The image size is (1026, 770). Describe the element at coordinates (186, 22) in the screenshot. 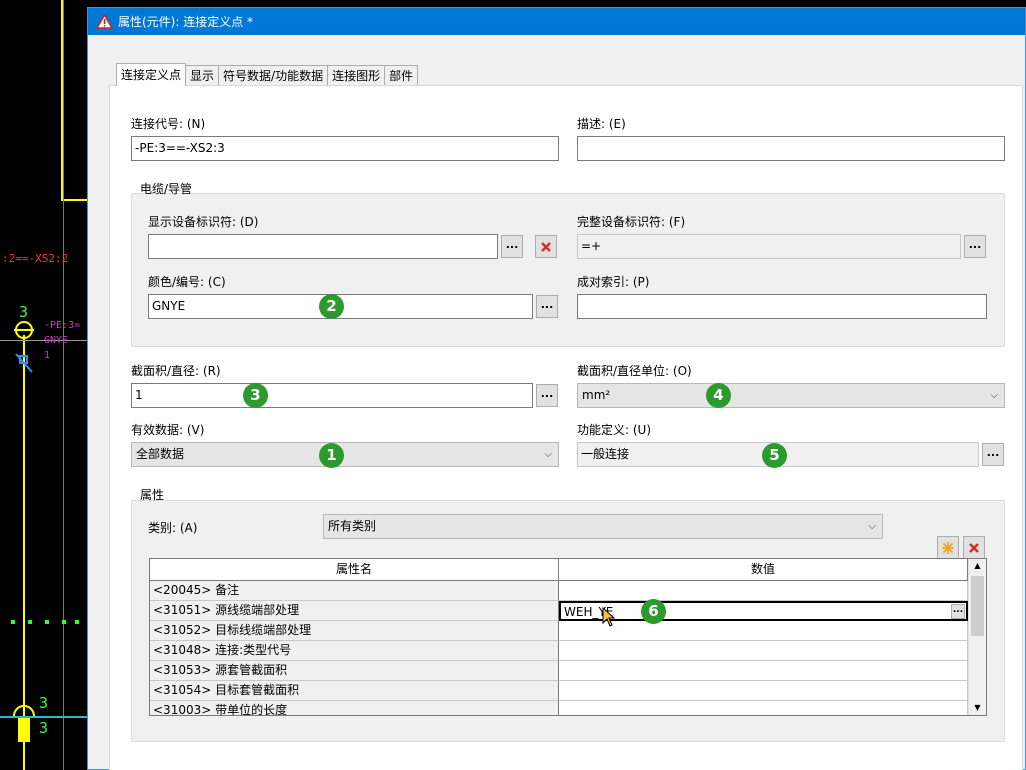

I see `dialog-title: 属性(元件): 连接定义点 *` at that location.